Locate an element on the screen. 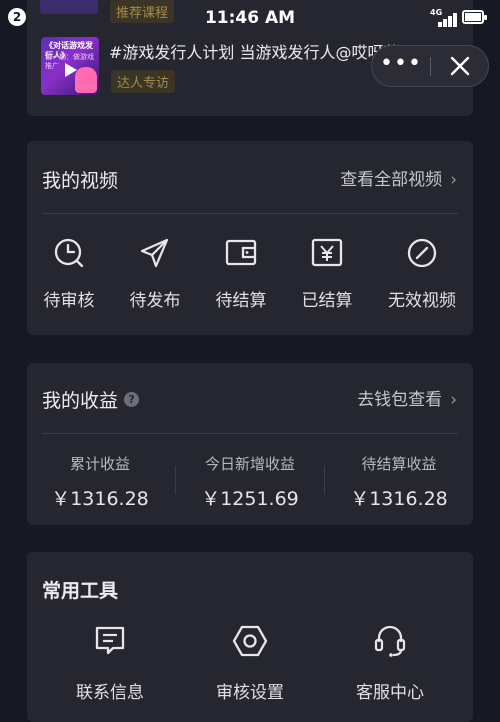 This screenshot has width=500, height=722. video-tag: 达人专访 is located at coordinates (143, 81).